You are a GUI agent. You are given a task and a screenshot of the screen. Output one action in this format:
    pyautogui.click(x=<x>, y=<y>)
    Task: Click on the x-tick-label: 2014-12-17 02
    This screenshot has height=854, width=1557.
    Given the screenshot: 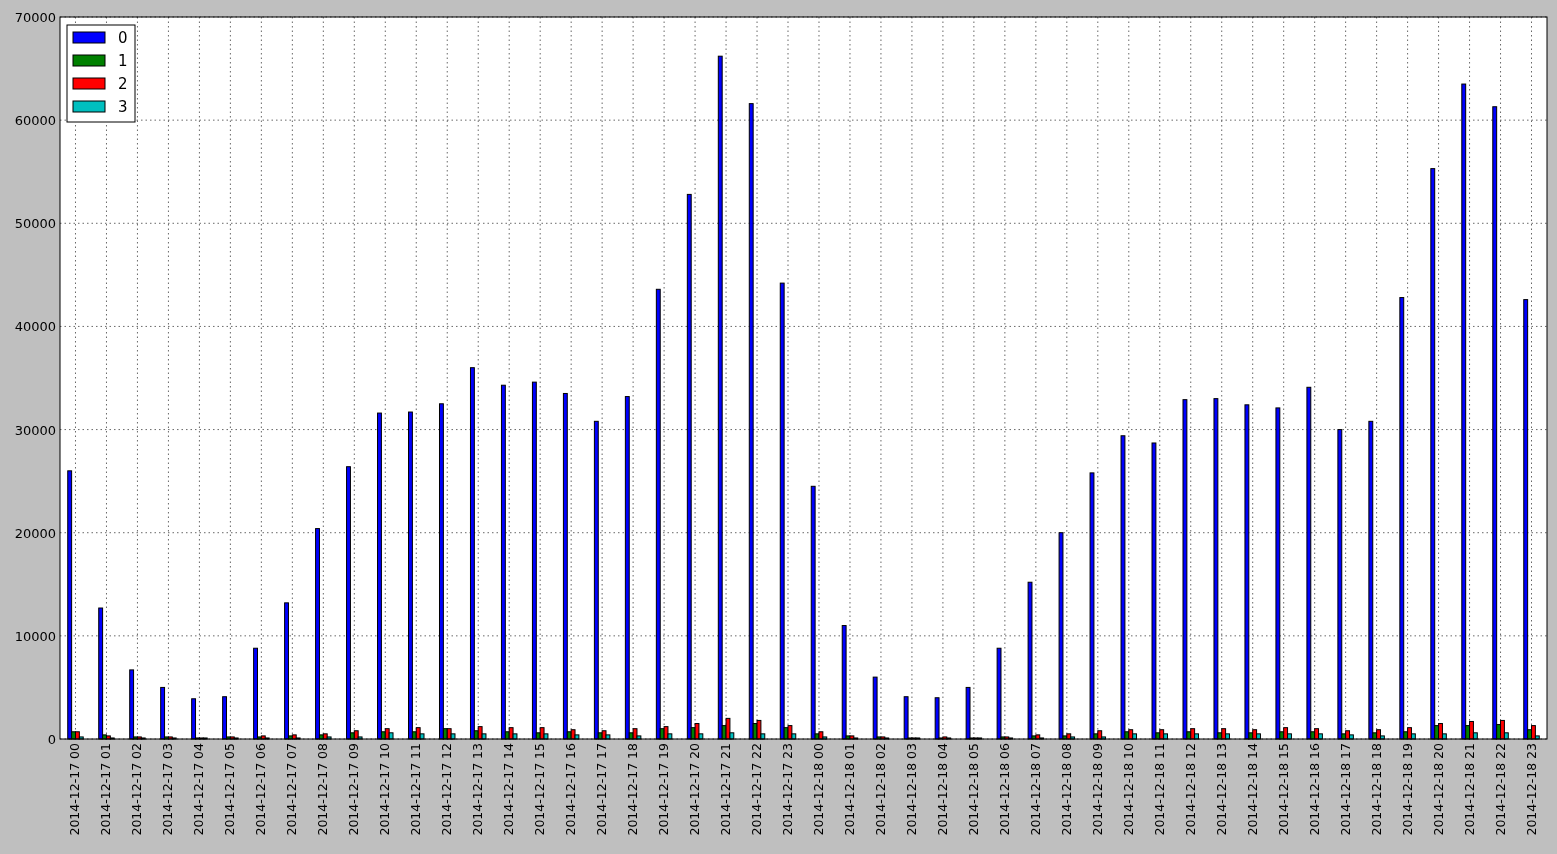 What is the action you would take?
    pyautogui.click(x=137, y=789)
    